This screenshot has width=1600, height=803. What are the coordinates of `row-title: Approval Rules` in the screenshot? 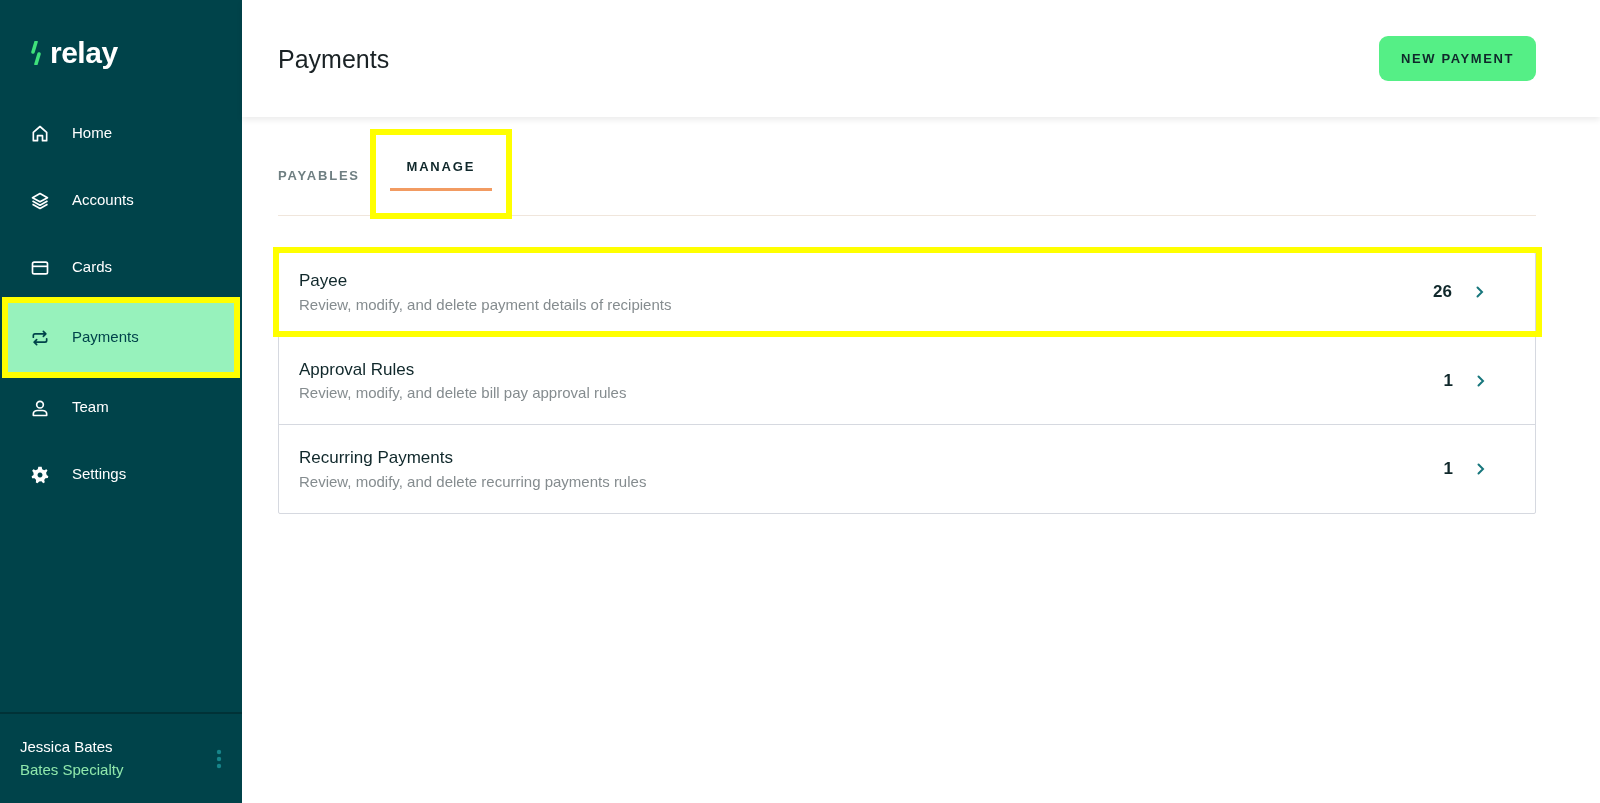 It's located at (357, 369).